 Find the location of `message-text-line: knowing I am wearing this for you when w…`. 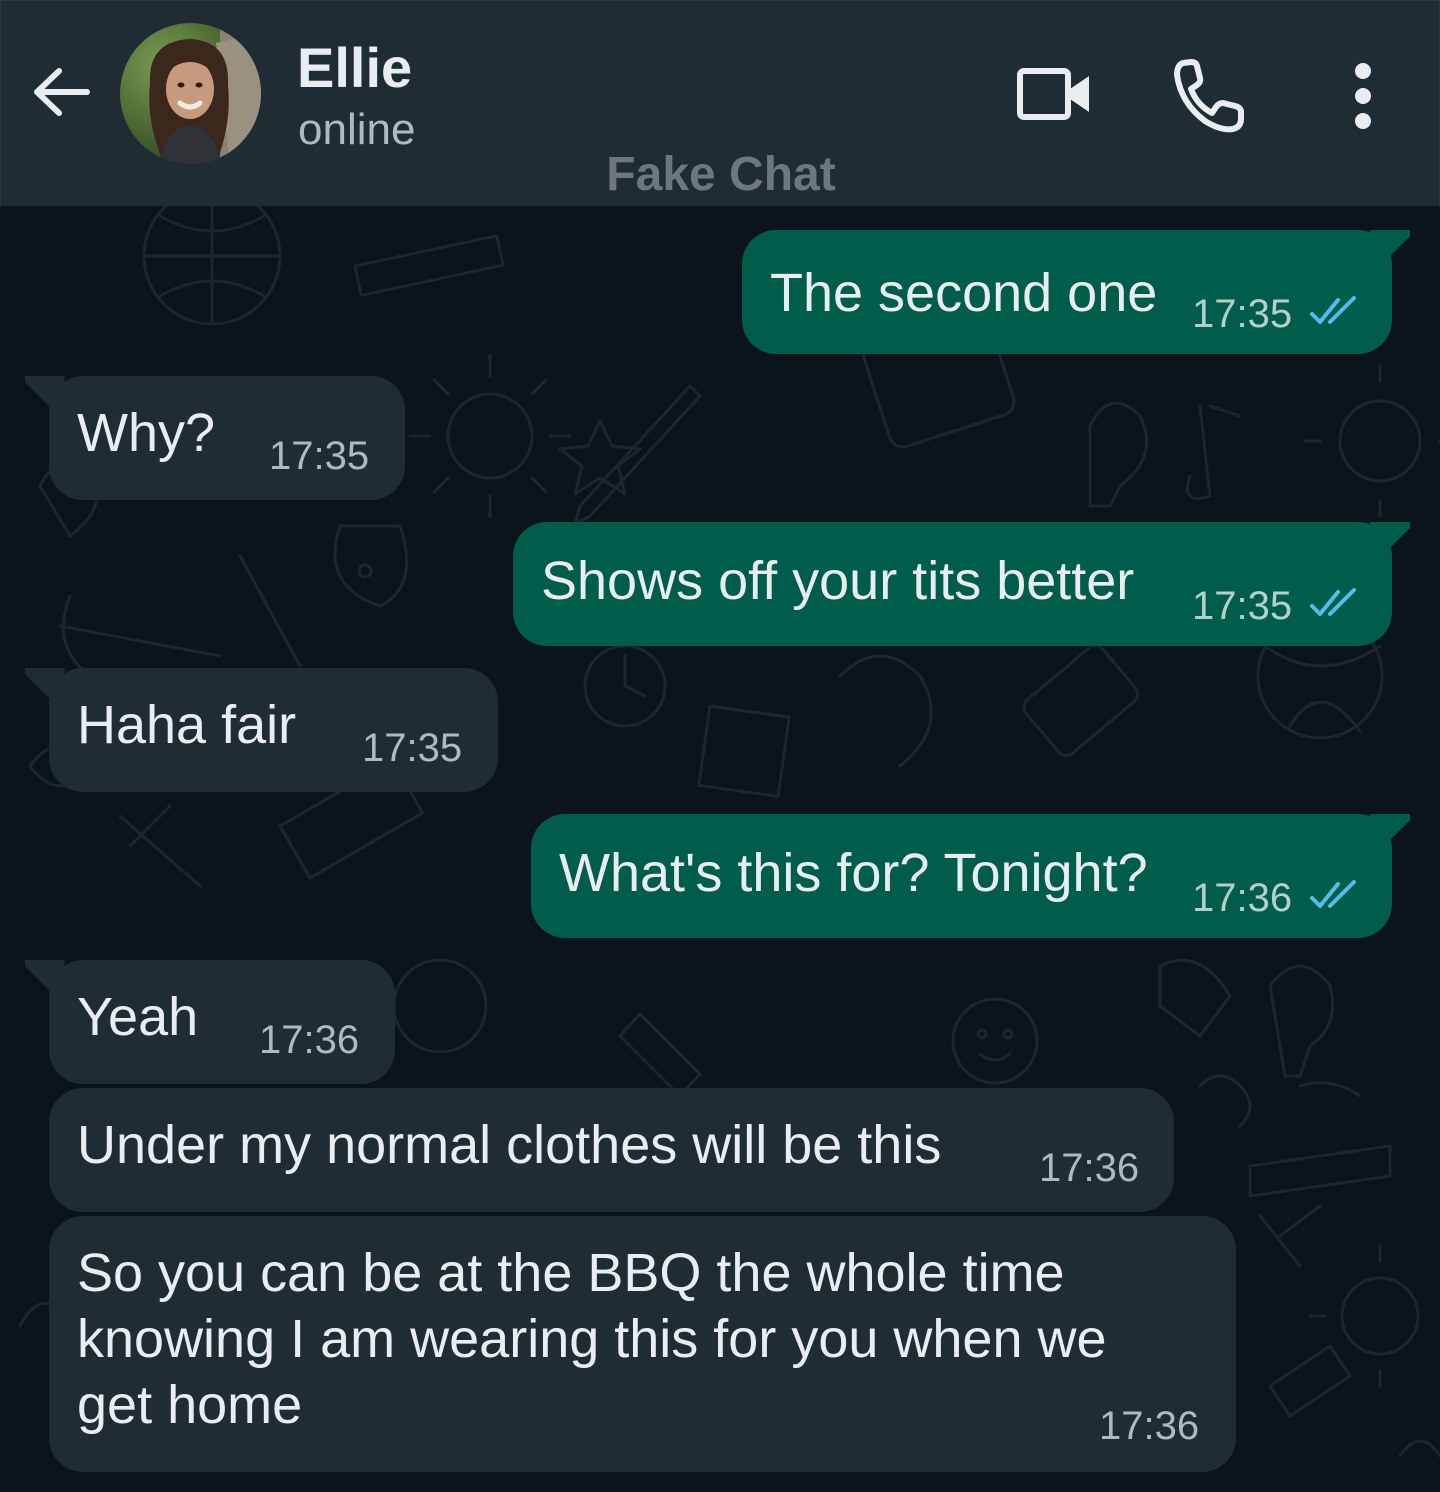

message-text-line: knowing I am wearing this for you when w… is located at coordinates (592, 1339).